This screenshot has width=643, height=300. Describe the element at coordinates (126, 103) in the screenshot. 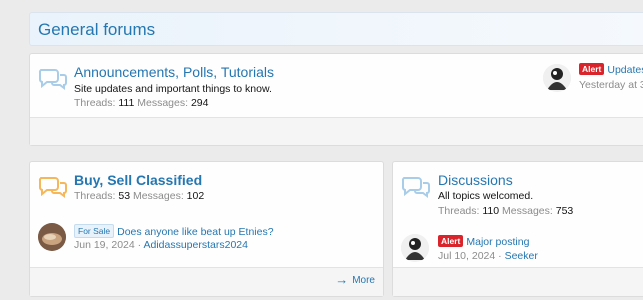

I see `threads-count: 111` at that location.